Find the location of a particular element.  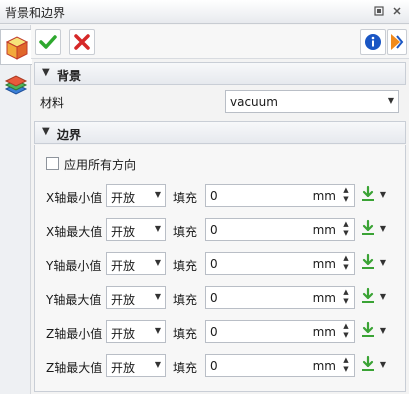

tab-background-boundary is located at coordinates (16, 47).